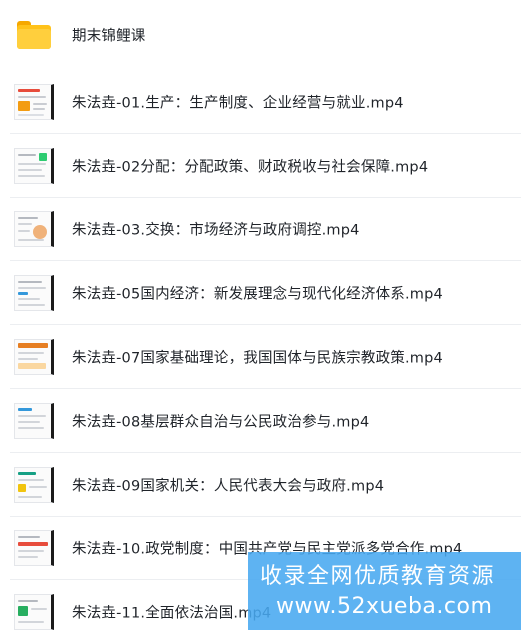 The width and height of the screenshot is (521, 644). Describe the element at coordinates (221, 422) in the screenshot. I see `file-name: 朱法垚-08基层群众自治与公民政治参与.mp4` at that location.